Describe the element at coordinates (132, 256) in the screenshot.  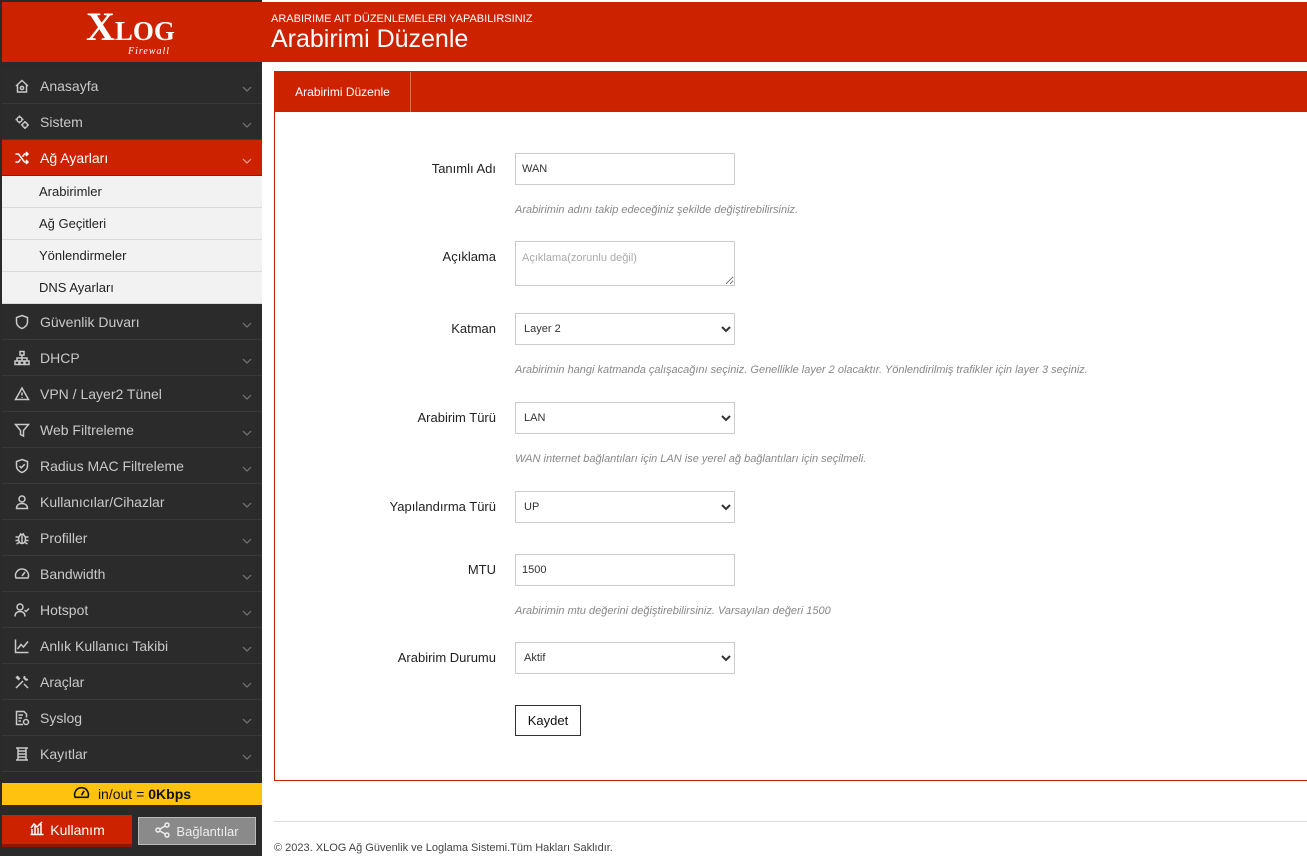
I see `submenu-item-yonlendirmeler: Yönlendirmeler` at that location.